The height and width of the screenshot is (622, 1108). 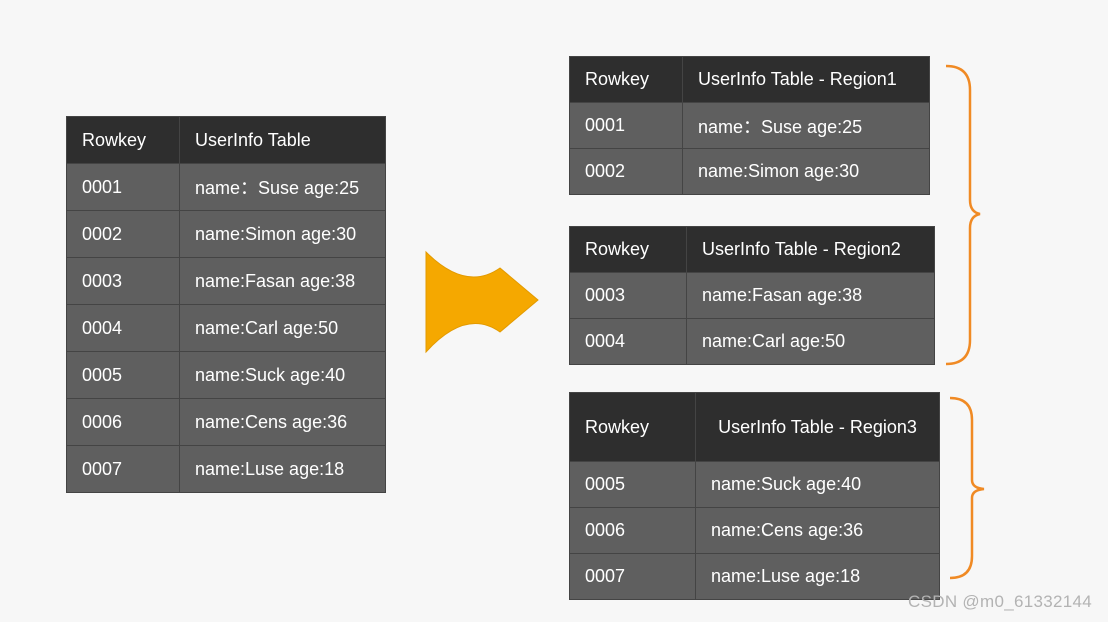 I want to click on split-arrow-icon, so click(x=482, y=302).